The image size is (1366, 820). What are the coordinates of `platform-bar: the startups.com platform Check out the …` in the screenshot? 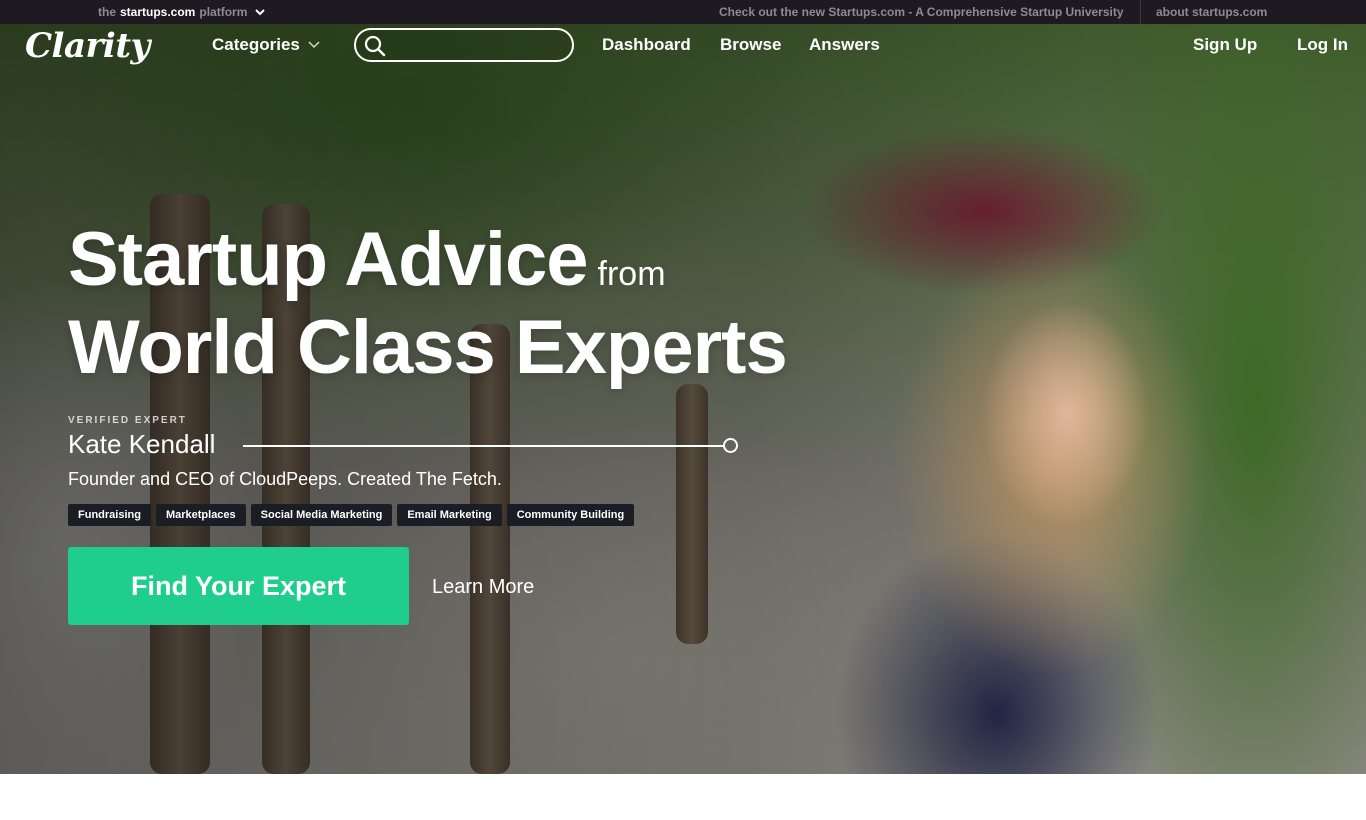 It's located at (683, 12).